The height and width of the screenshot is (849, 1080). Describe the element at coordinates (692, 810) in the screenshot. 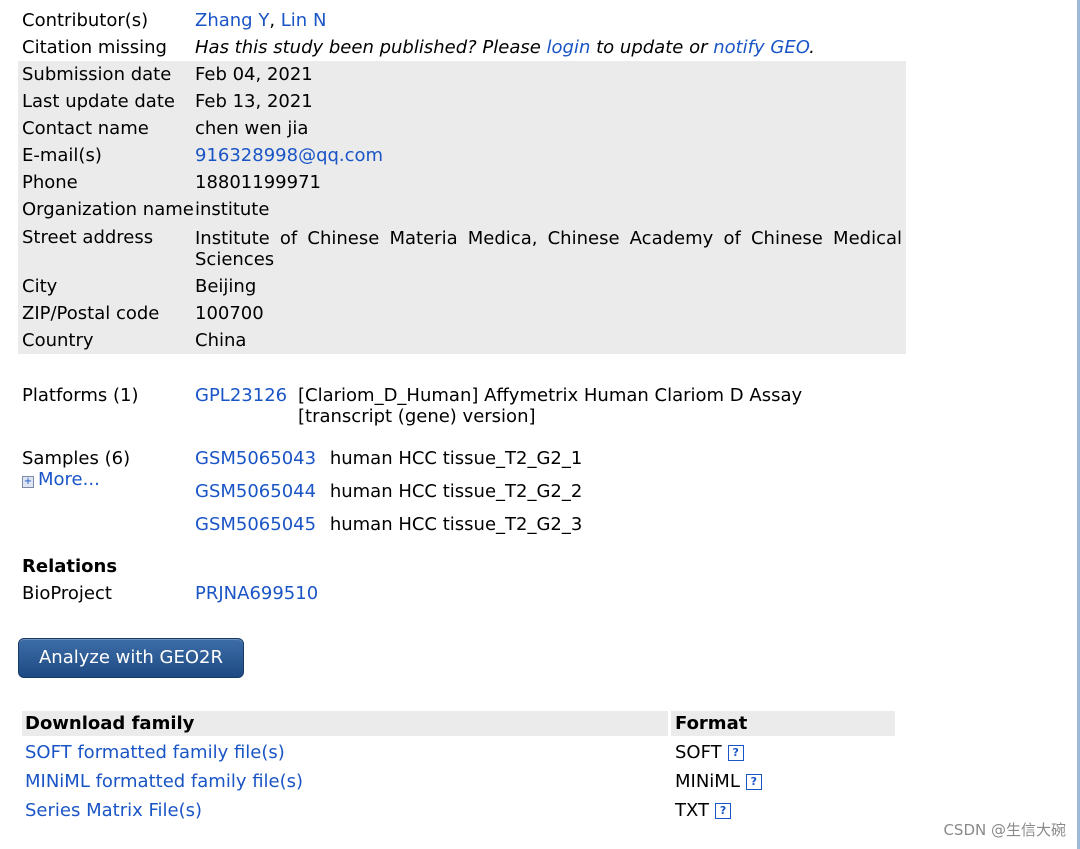

I see `format-value: TXT` at that location.